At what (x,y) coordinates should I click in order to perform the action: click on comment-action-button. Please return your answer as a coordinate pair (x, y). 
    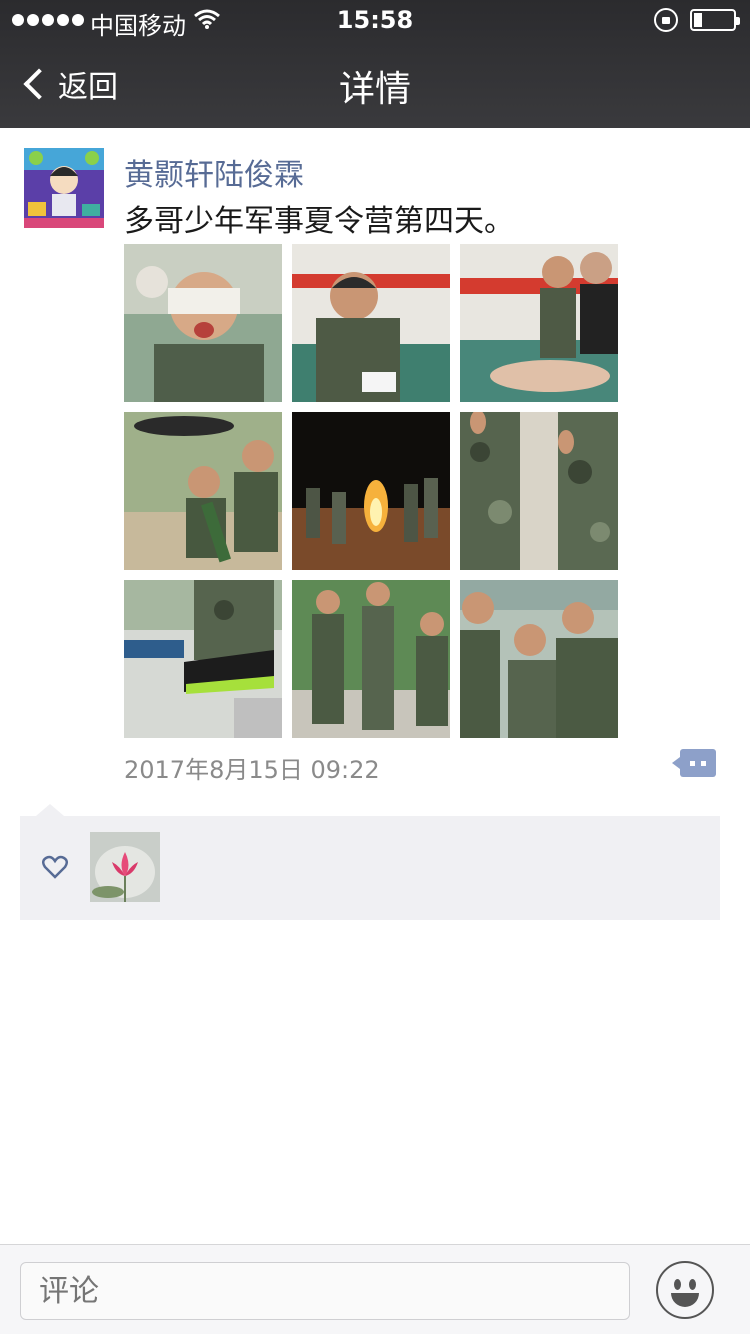
    Looking at the image, I should click on (694, 763).